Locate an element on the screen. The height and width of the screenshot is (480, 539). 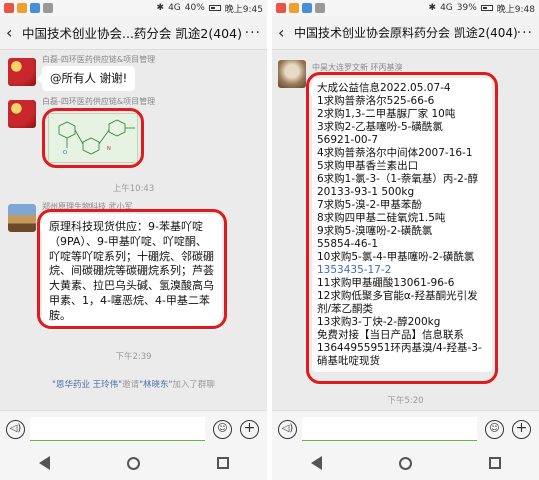
timestamp: 上午10:43 is located at coordinates (133, 189).